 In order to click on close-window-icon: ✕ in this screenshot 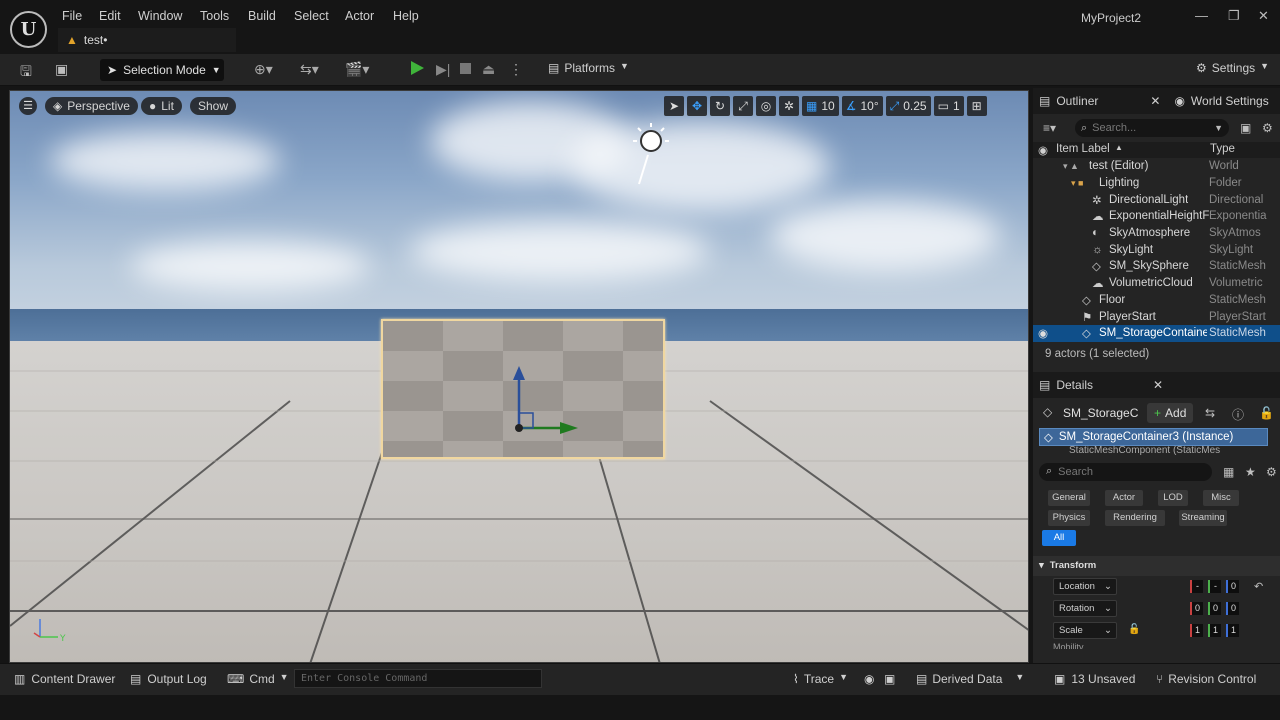, I will do `click(1263, 16)`.